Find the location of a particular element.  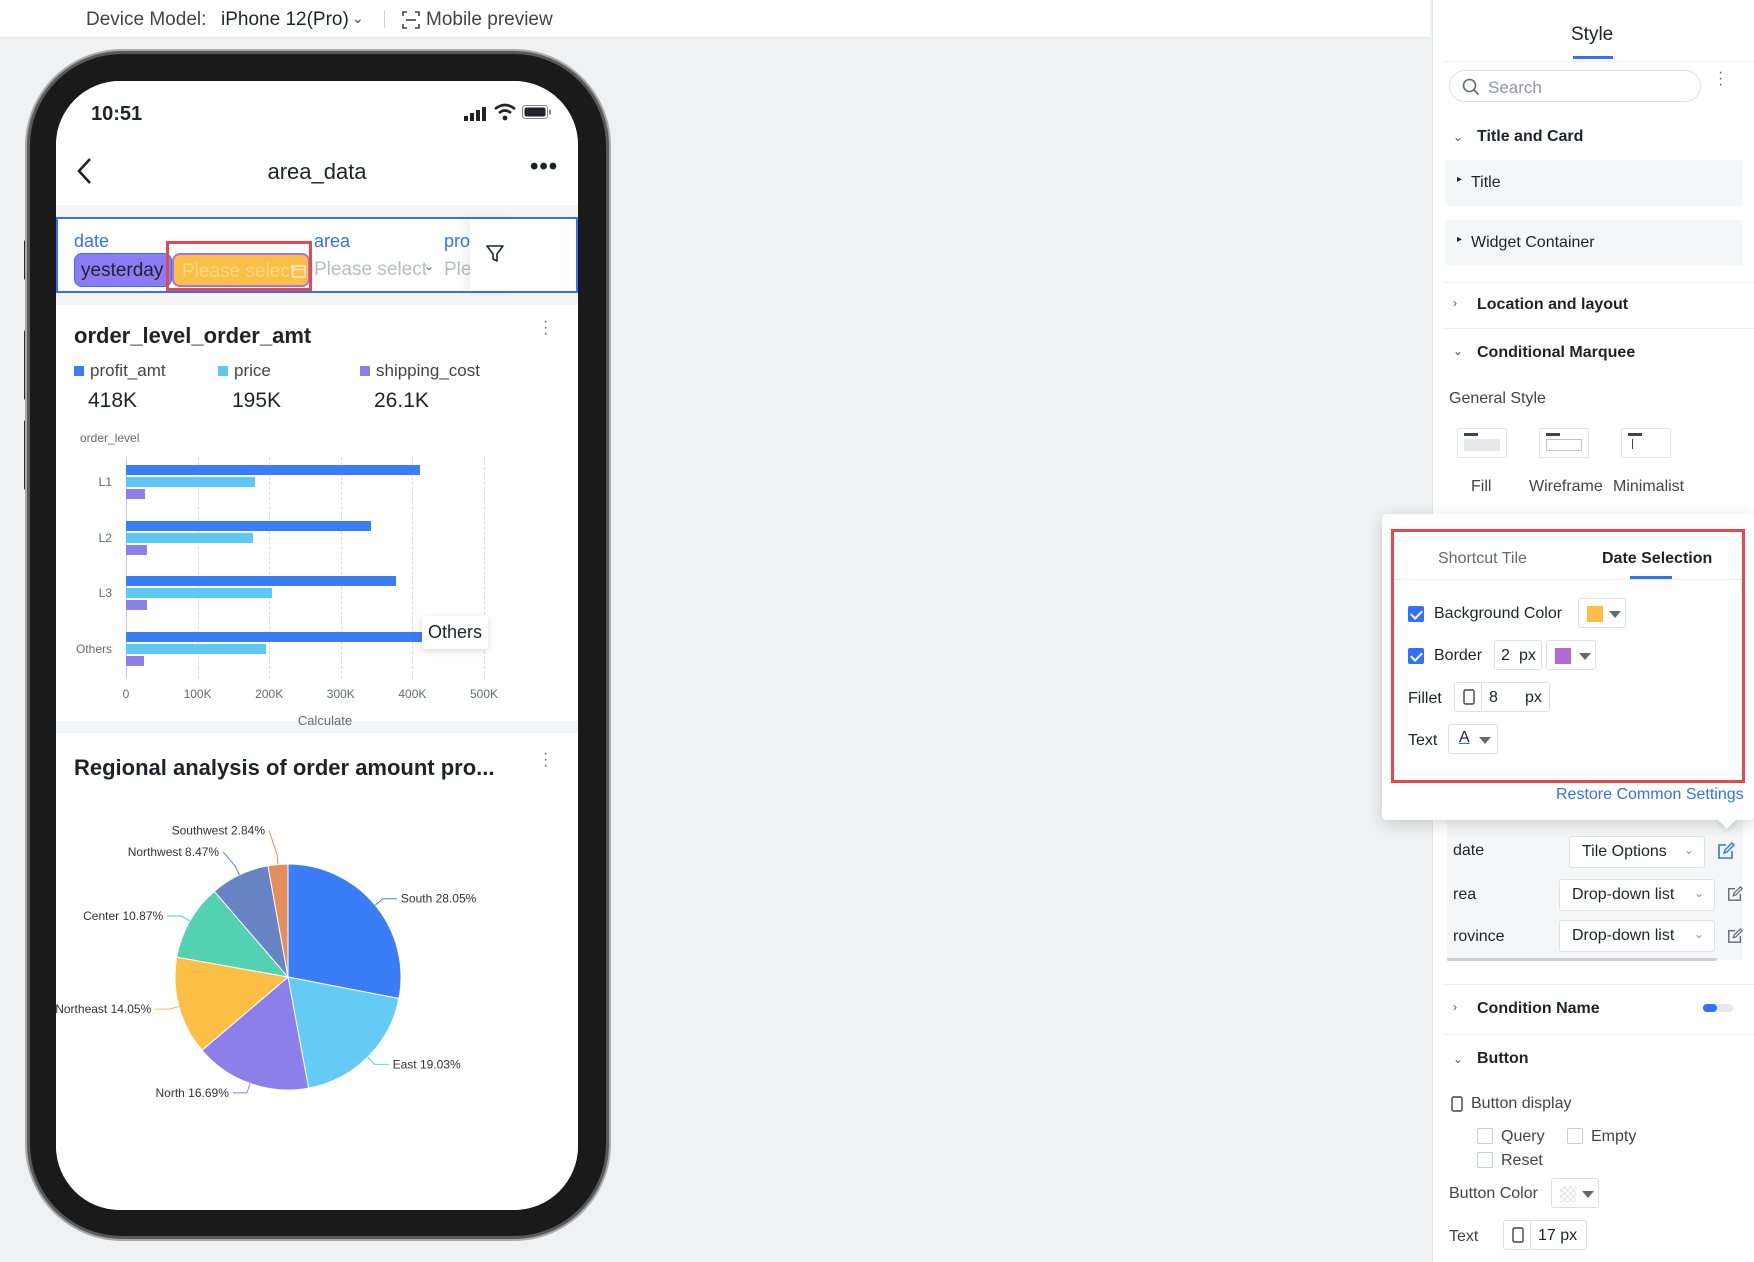

section-button: Button is located at coordinates (1503, 1059).